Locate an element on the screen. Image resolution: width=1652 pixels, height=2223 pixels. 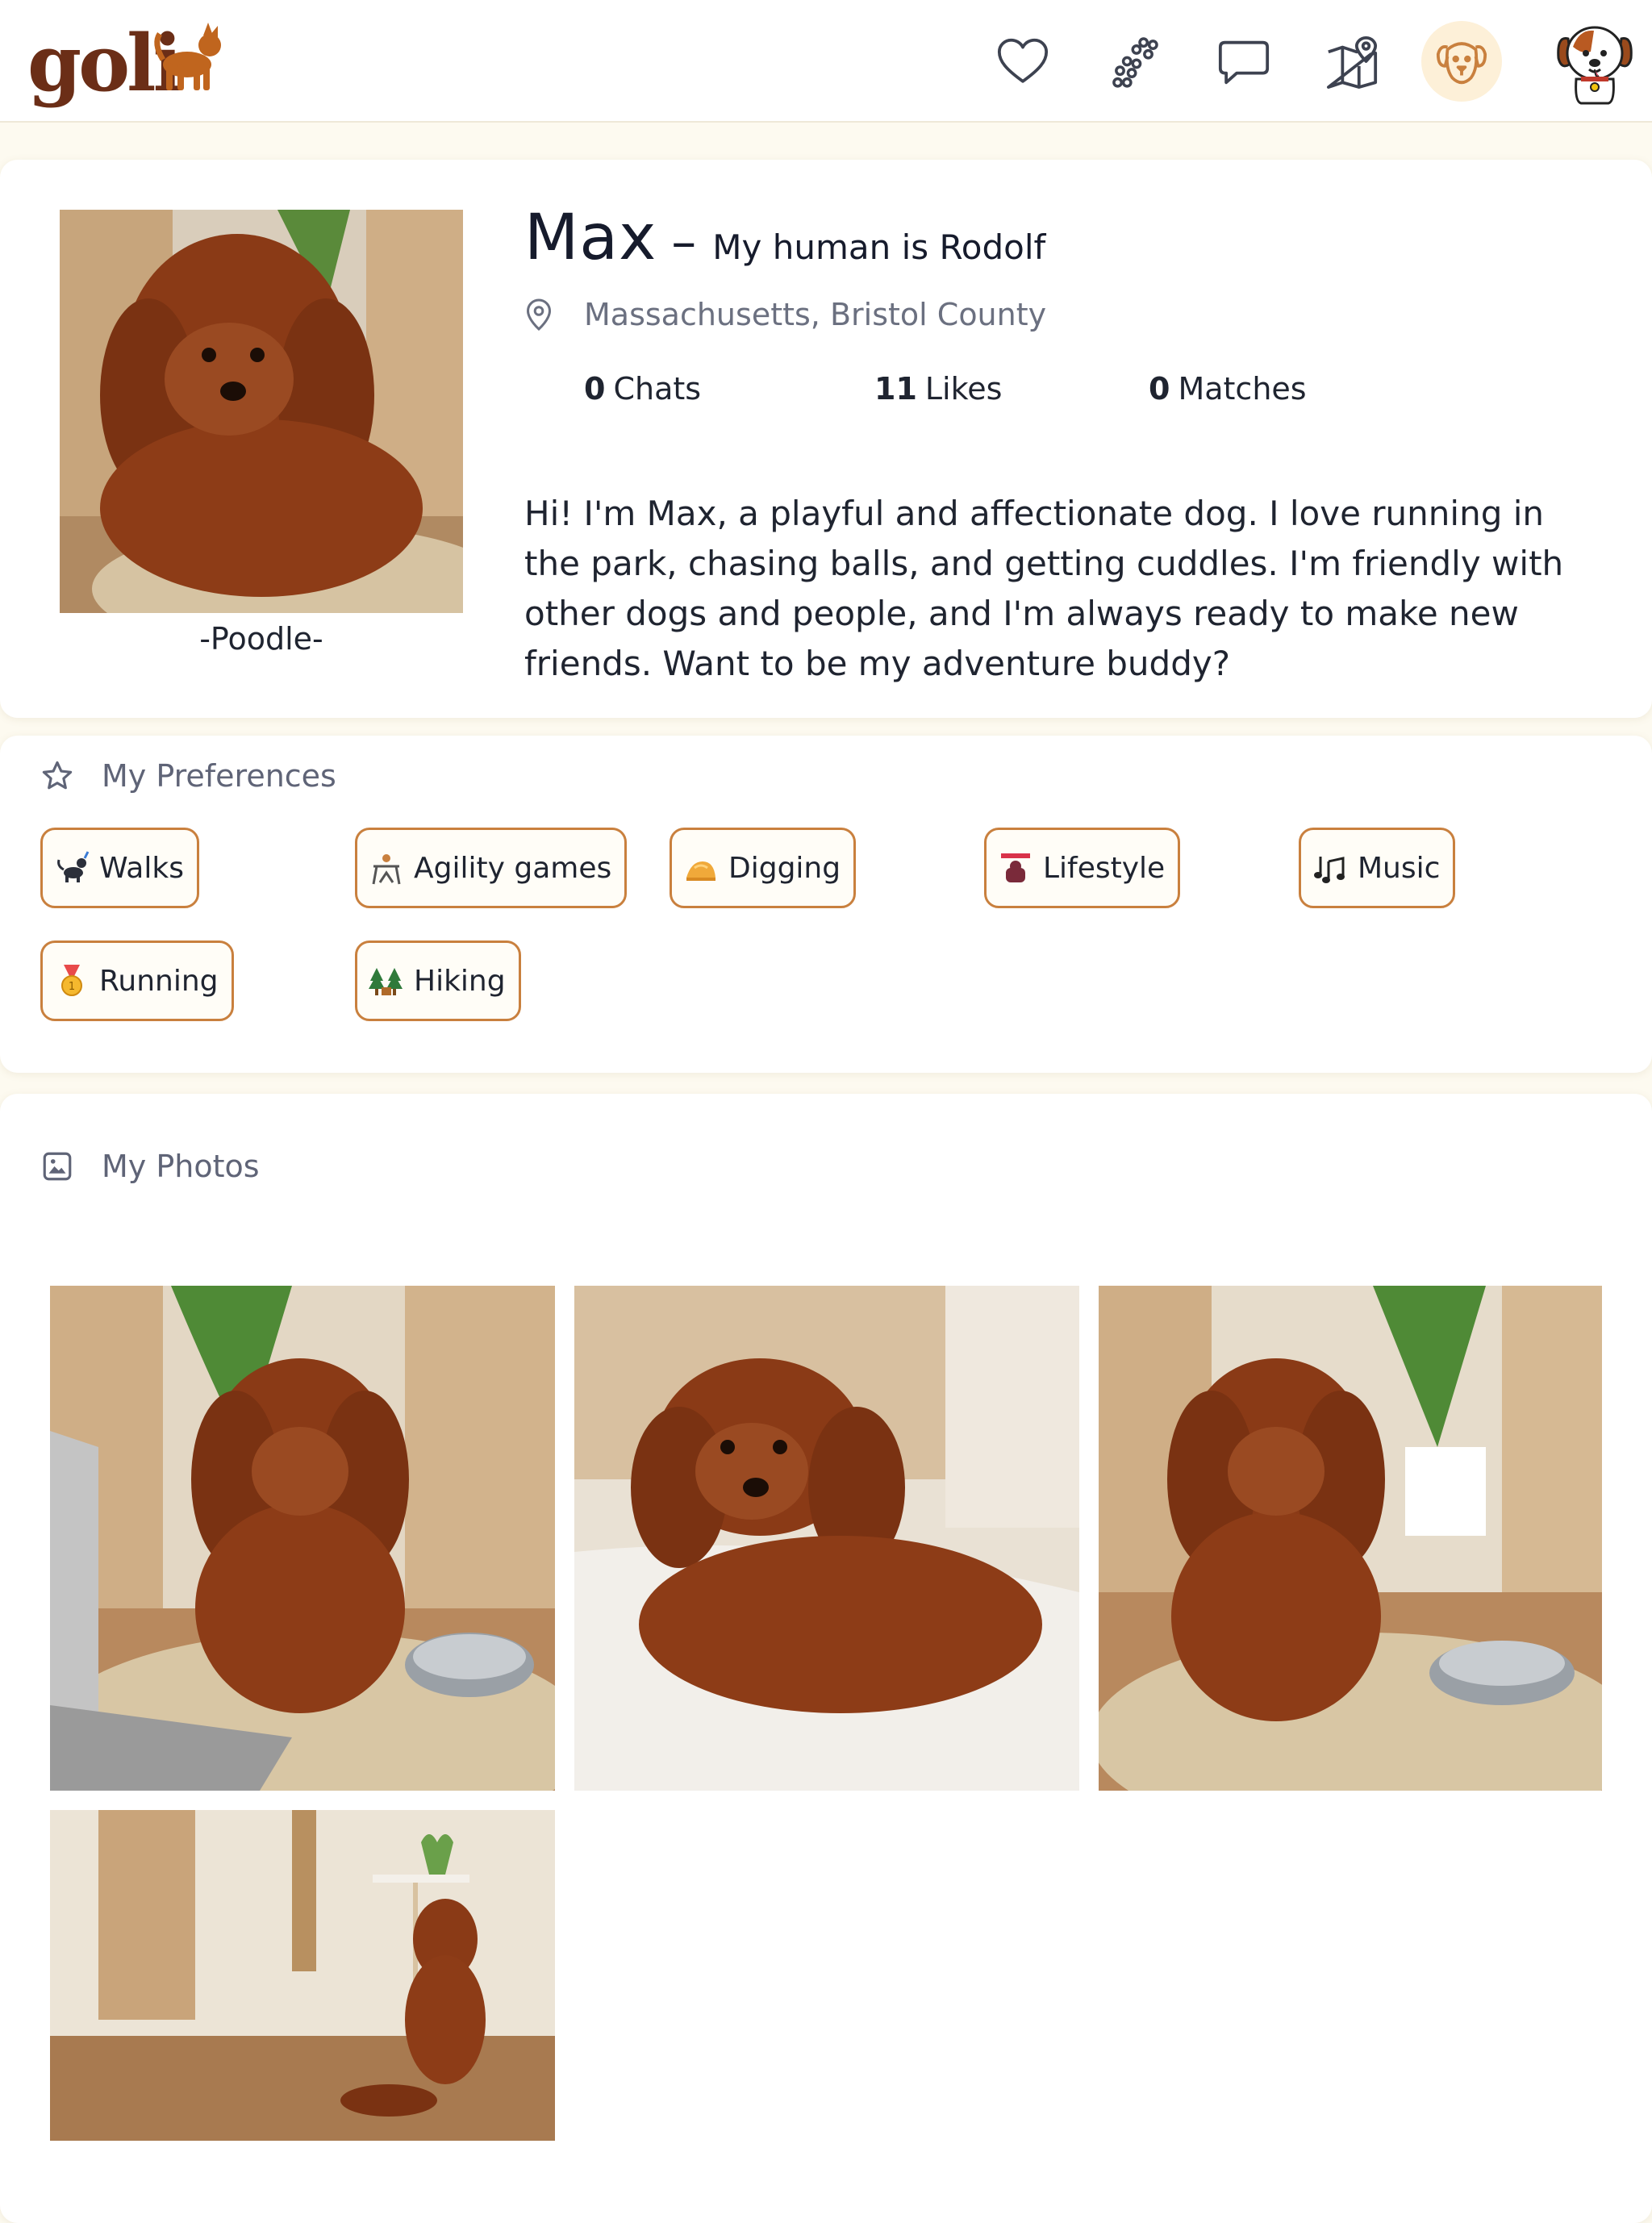
trees-emoji is located at coordinates (386, 981).